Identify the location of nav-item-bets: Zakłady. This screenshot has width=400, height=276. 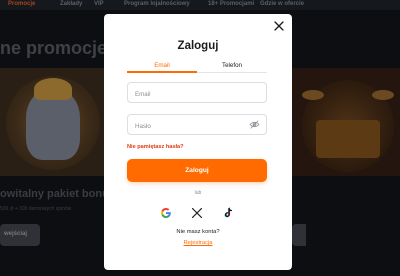
(71, 4).